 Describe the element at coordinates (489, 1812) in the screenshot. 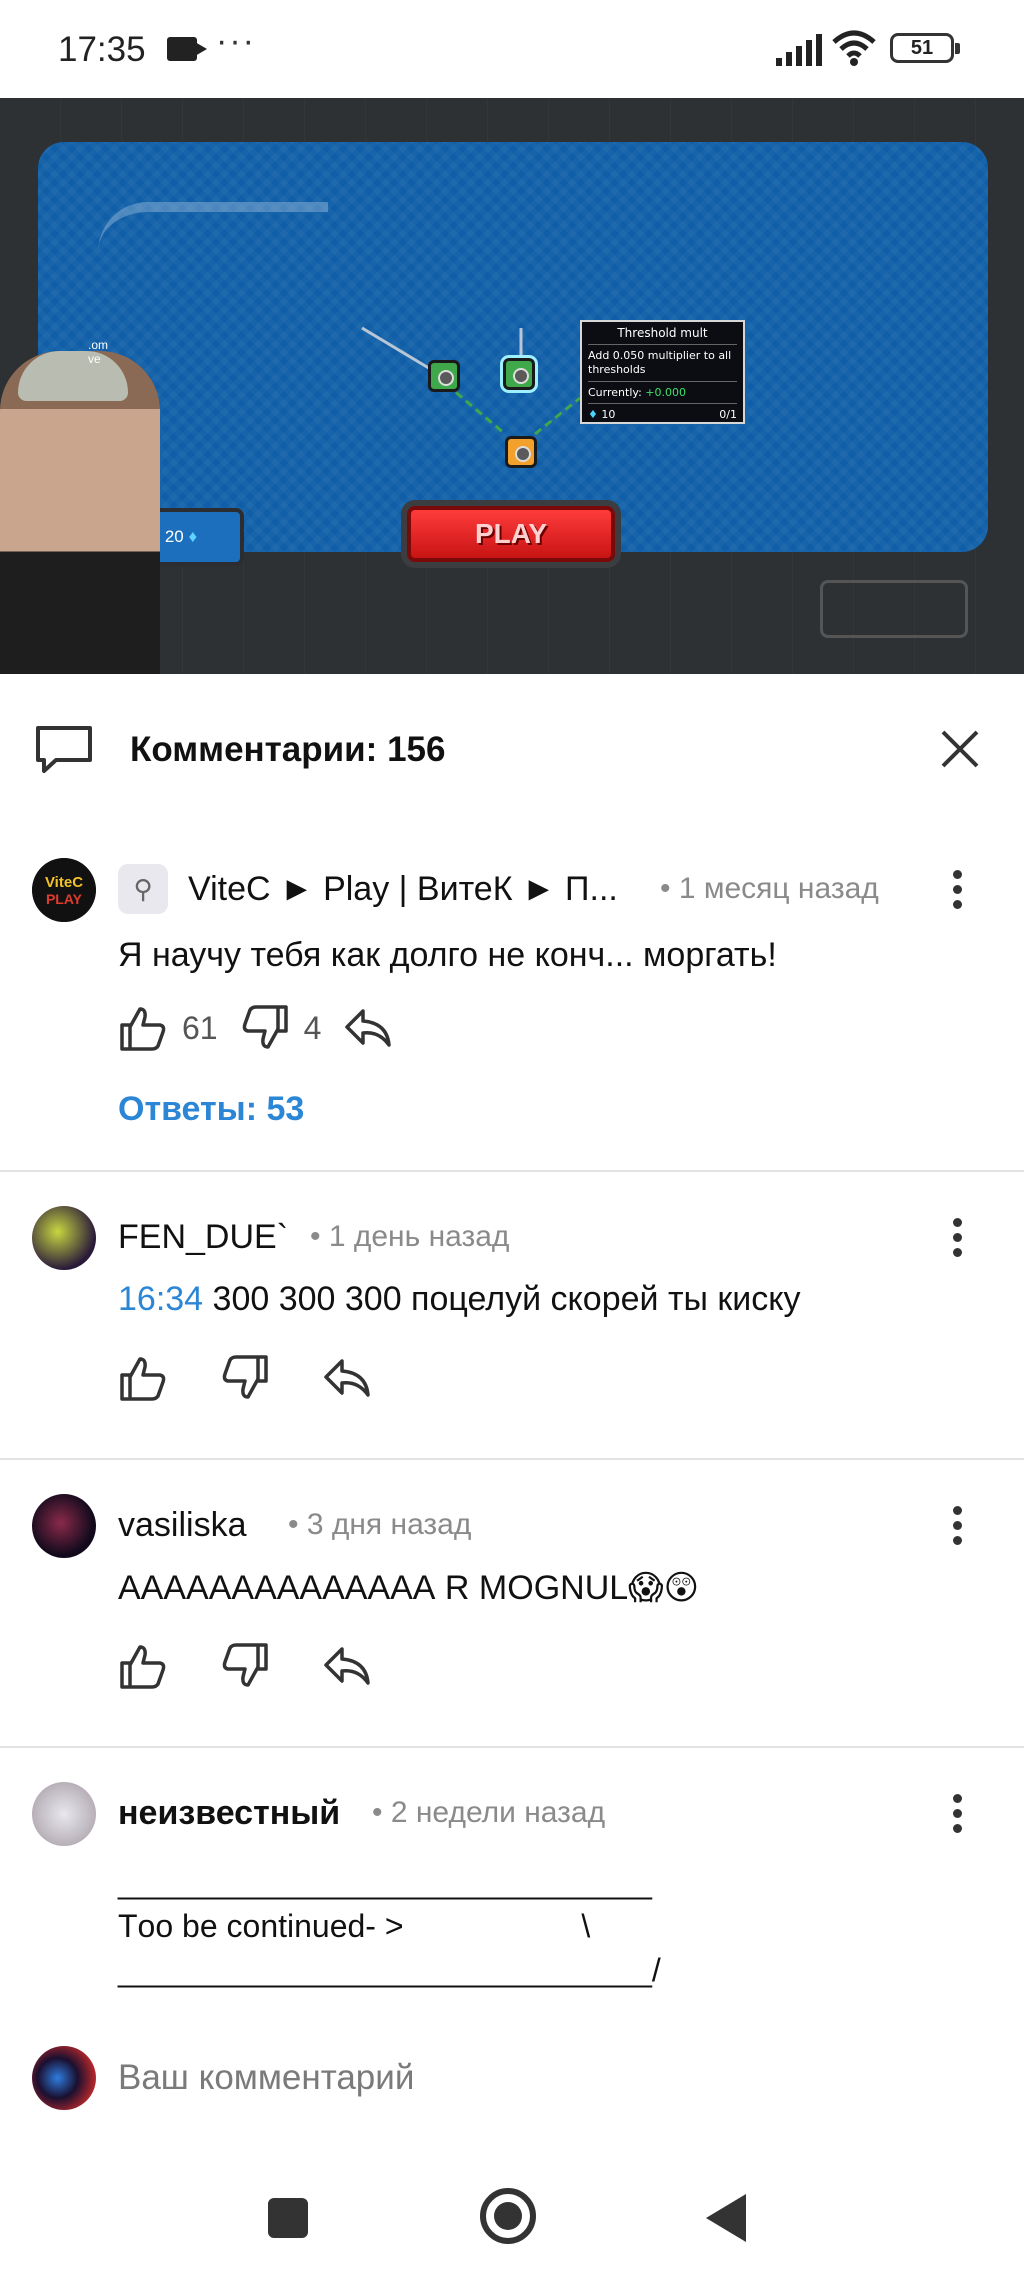

I see `comment-time: • 2 недели назад` at that location.